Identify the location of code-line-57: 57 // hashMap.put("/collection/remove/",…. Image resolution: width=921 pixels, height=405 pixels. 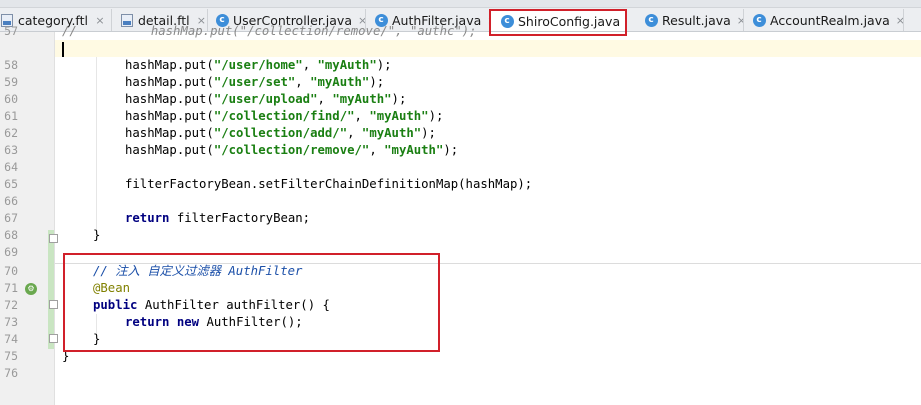
(460, 31).